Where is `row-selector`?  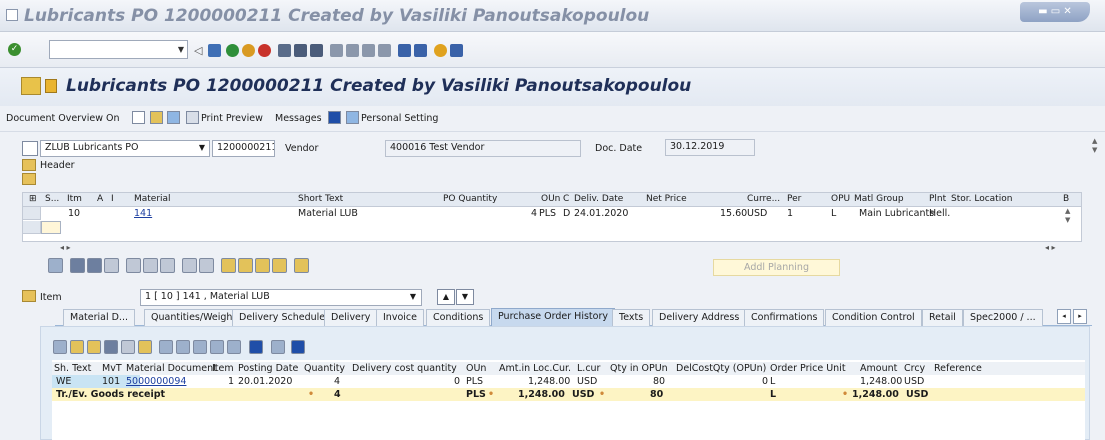
row-selector is located at coordinates (32, 227).